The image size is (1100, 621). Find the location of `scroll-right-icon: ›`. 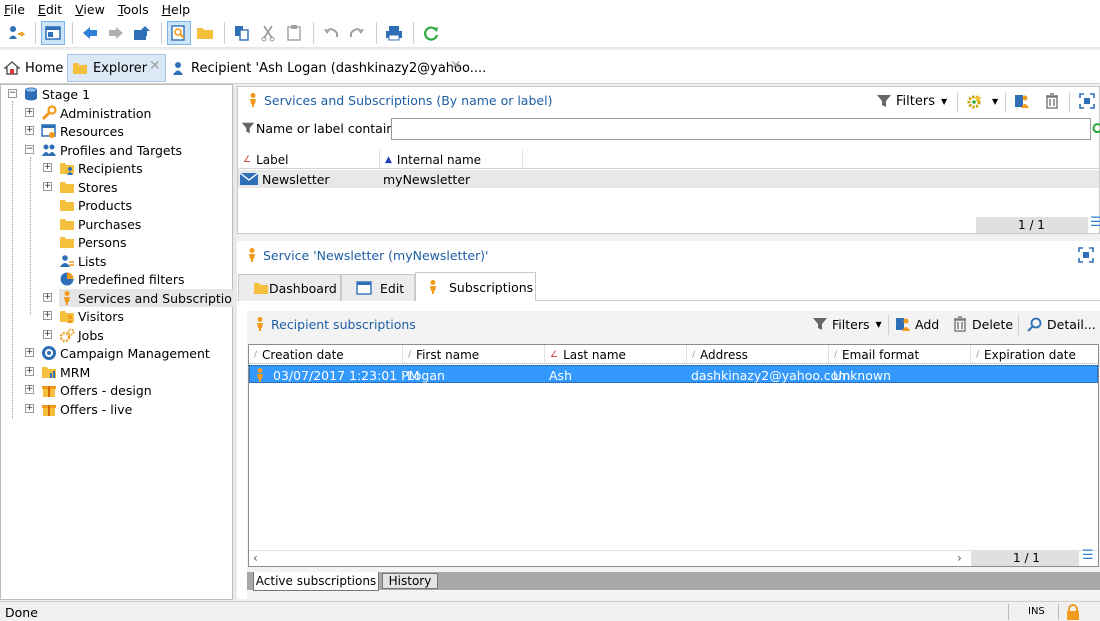

scroll-right-icon: › is located at coordinates (959, 558).